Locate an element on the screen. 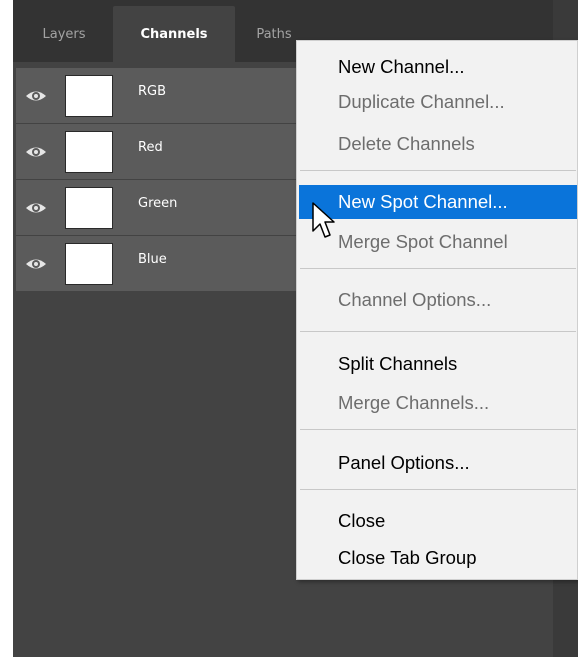 The height and width of the screenshot is (657, 578). menu-item-split-channels: Split Channels is located at coordinates (437, 364).